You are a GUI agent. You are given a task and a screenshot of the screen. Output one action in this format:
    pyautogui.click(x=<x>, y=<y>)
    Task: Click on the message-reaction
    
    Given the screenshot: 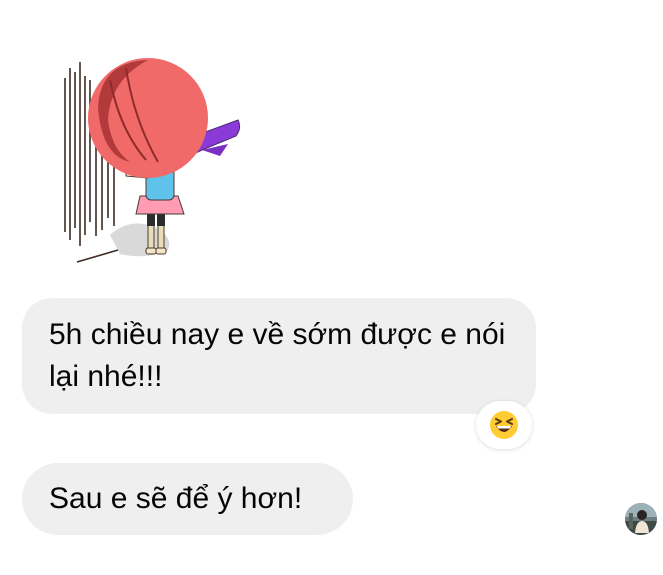 What is the action you would take?
    pyautogui.click(x=504, y=425)
    